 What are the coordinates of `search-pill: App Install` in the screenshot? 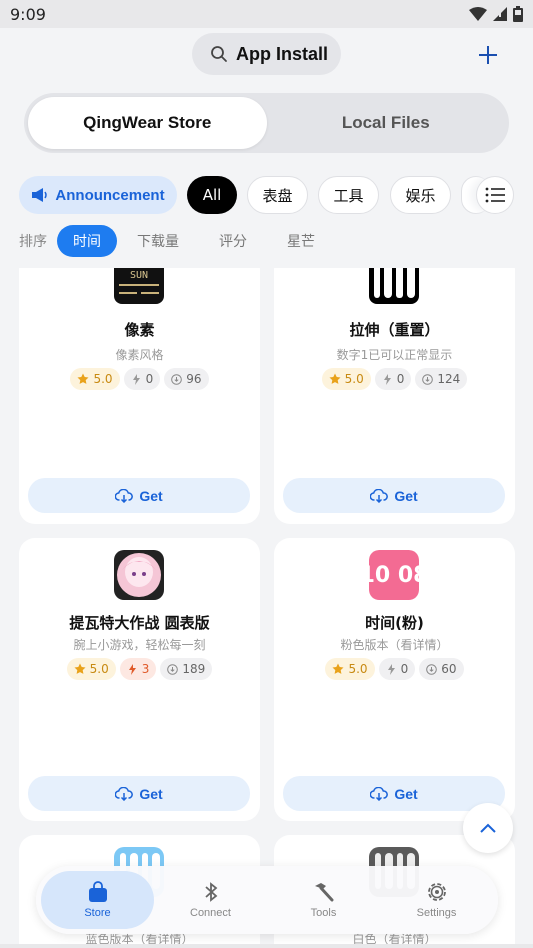 It's located at (266, 54).